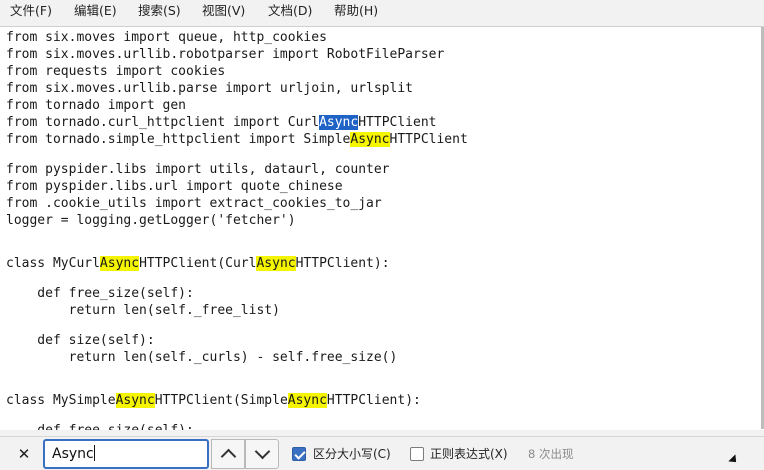 Image resolution: width=764 pixels, height=470 pixels. I want to click on chevron-up-icon, so click(228, 456).